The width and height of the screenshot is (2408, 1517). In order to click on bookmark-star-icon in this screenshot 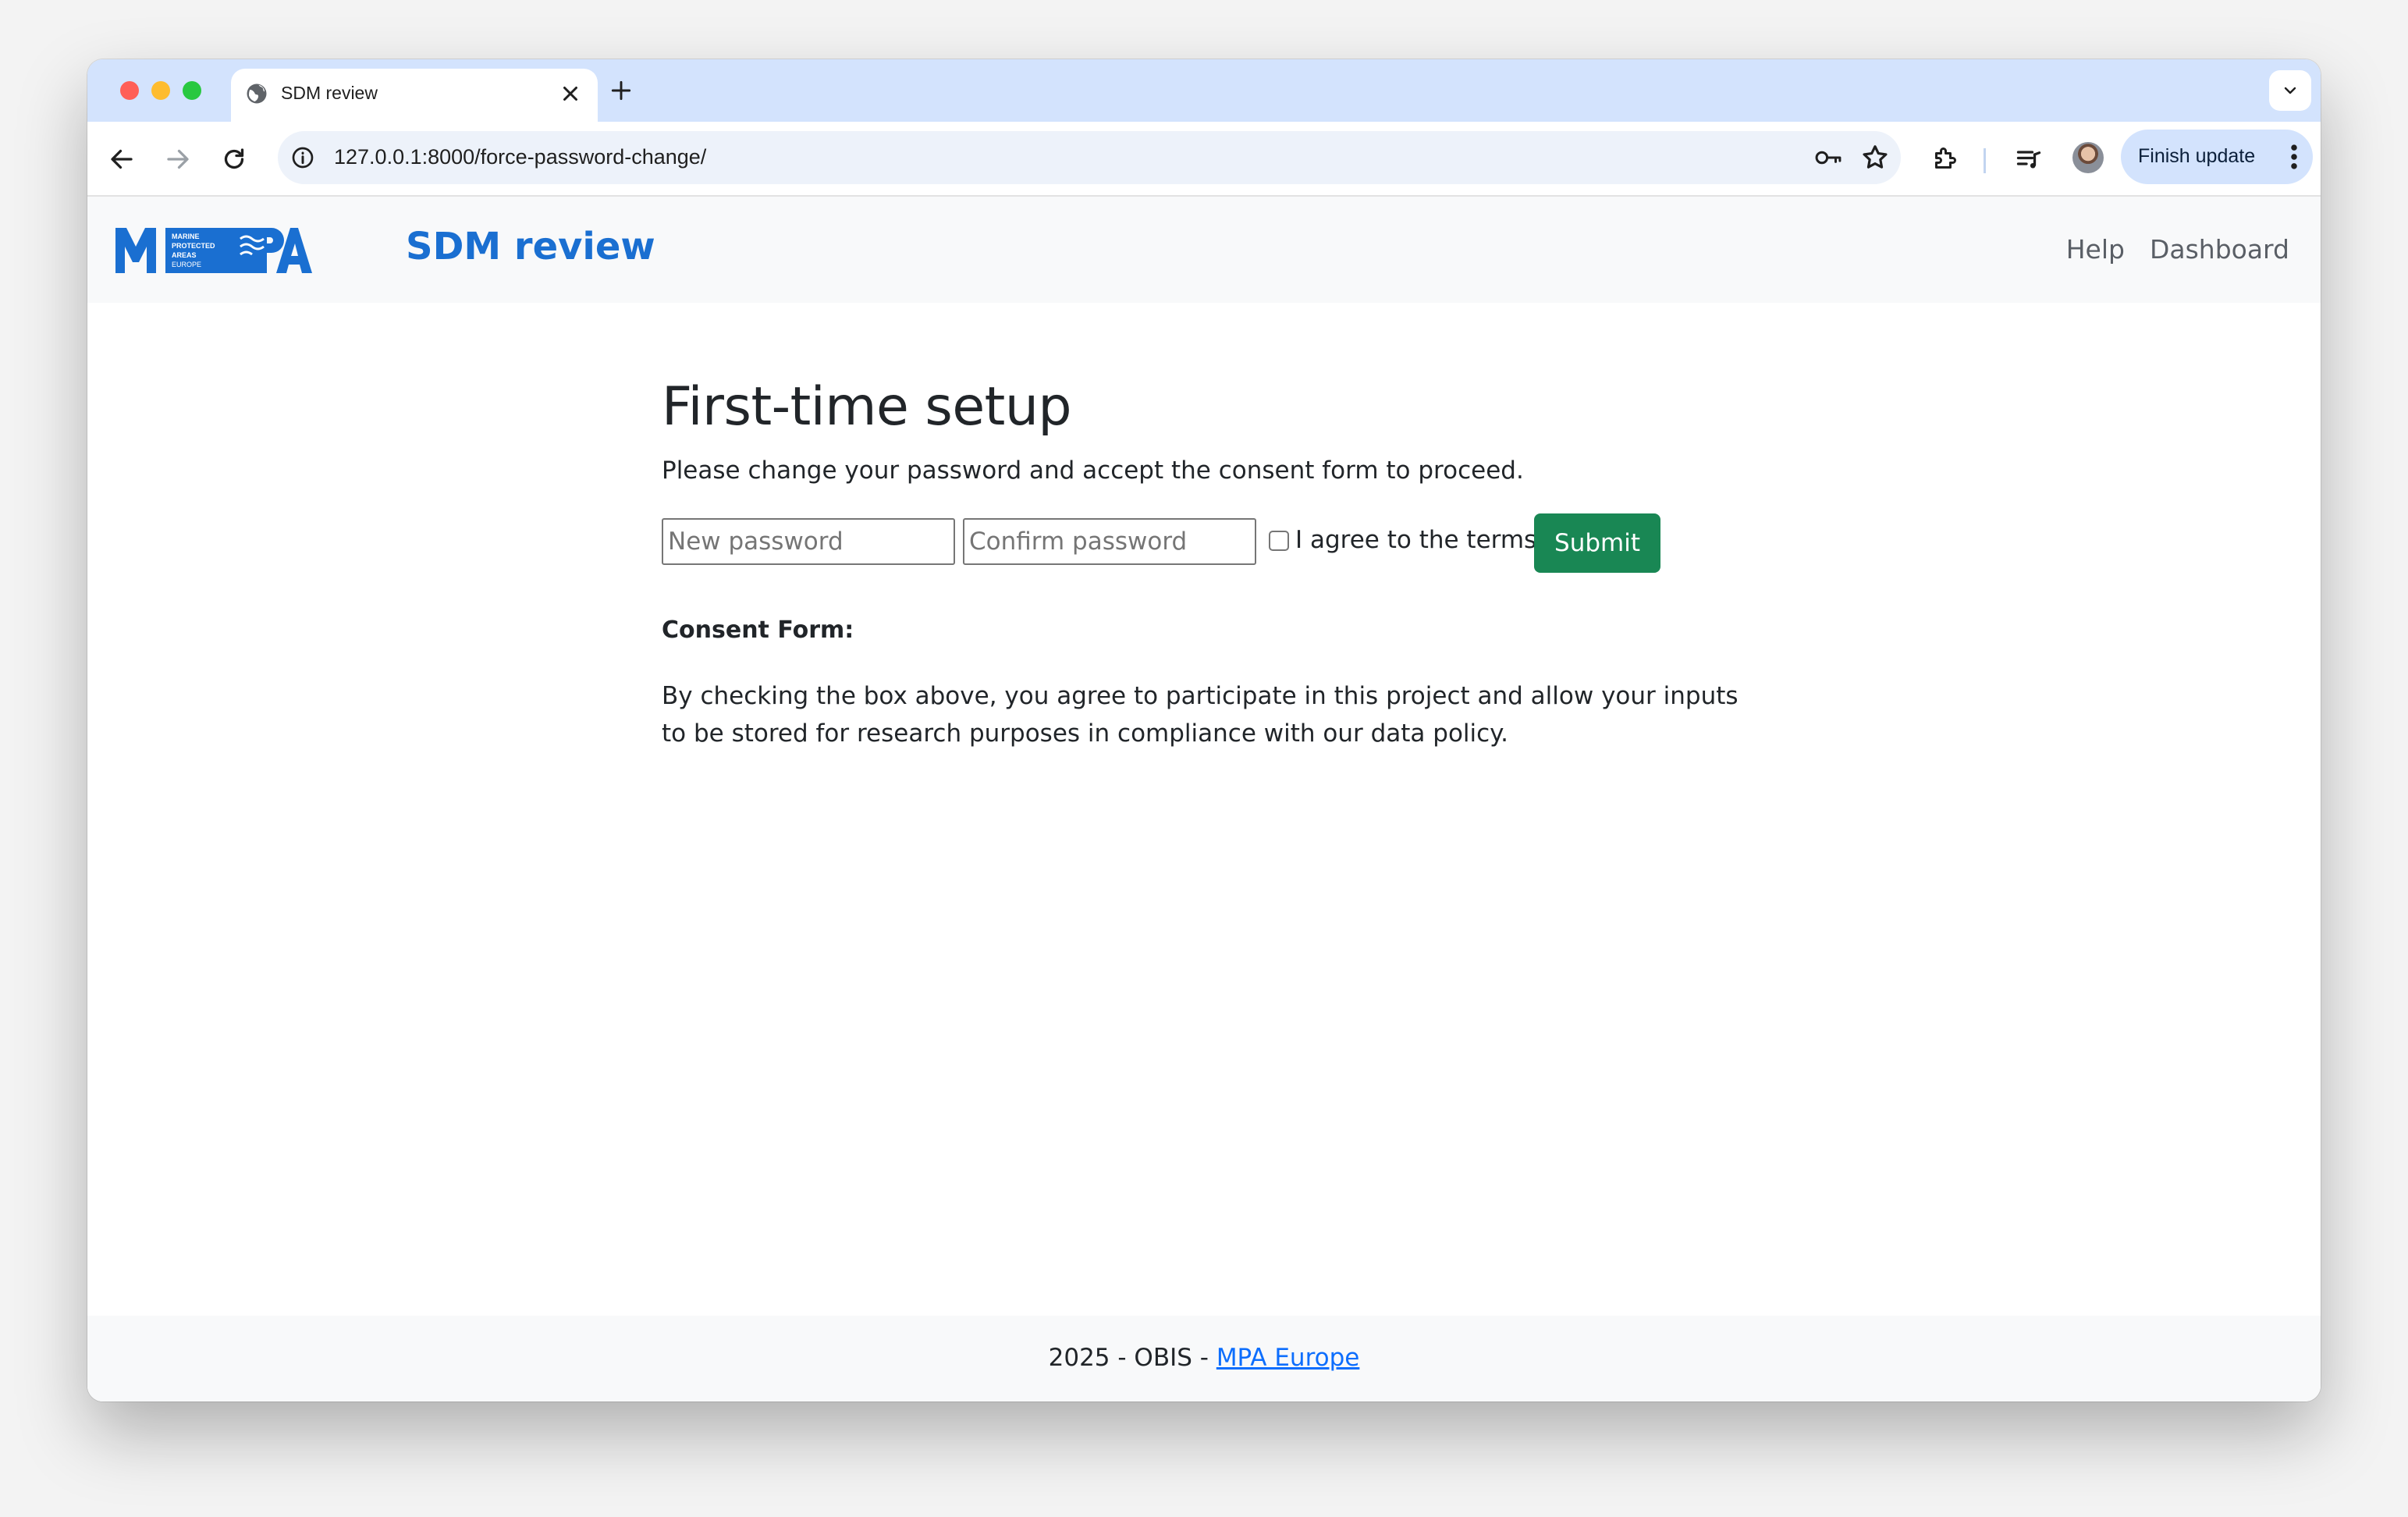, I will do `click(1875, 157)`.